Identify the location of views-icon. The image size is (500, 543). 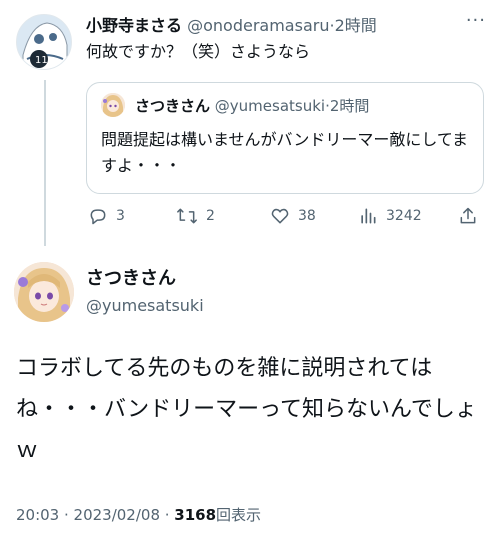
(368, 216).